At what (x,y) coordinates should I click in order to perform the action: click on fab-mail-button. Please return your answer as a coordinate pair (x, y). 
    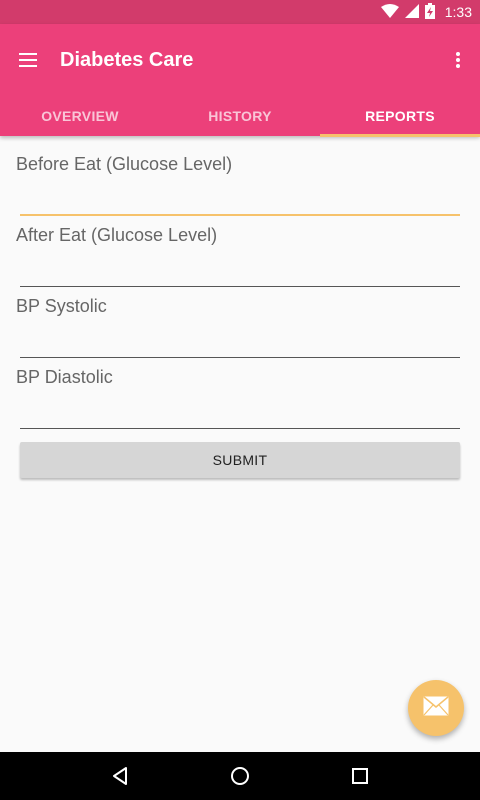
    Looking at the image, I should click on (436, 708).